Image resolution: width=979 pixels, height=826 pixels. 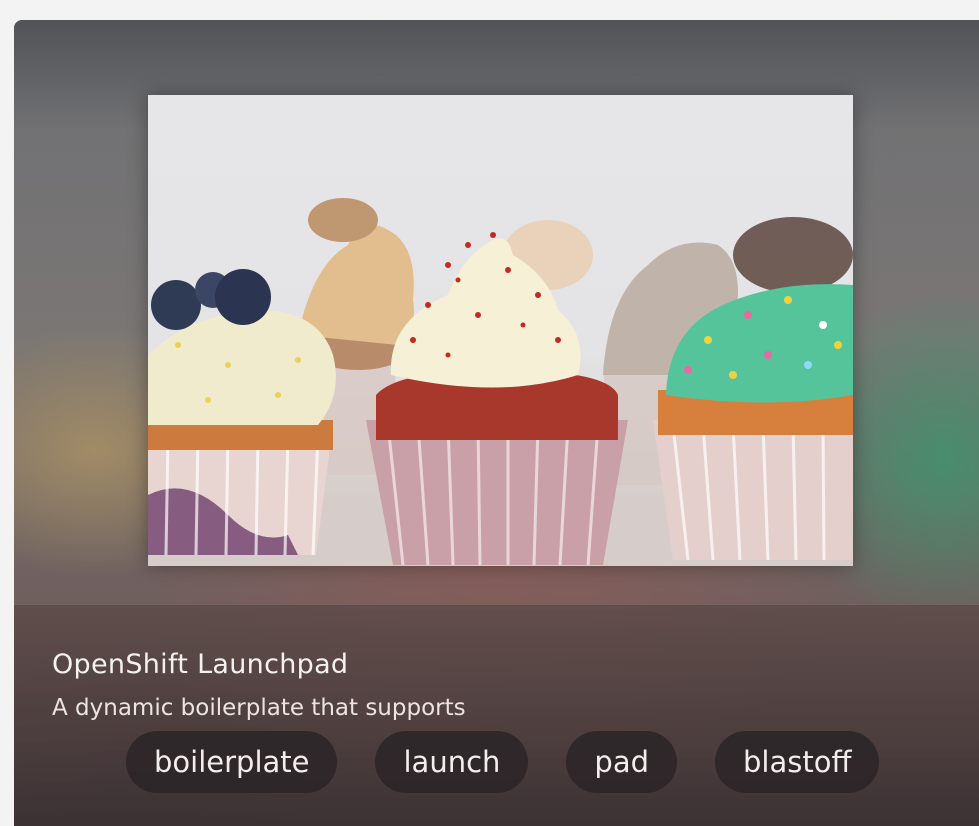 What do you see at coordinates (259, 708) in the screenshot?
I see `app-description: A dynamic boilerplate that supports` at bounding box center [259, 708].